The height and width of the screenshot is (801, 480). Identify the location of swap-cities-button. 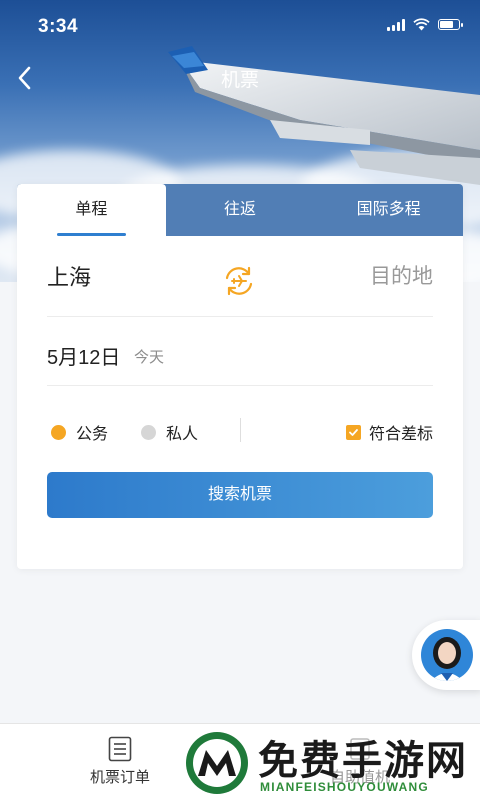
(239, 281).